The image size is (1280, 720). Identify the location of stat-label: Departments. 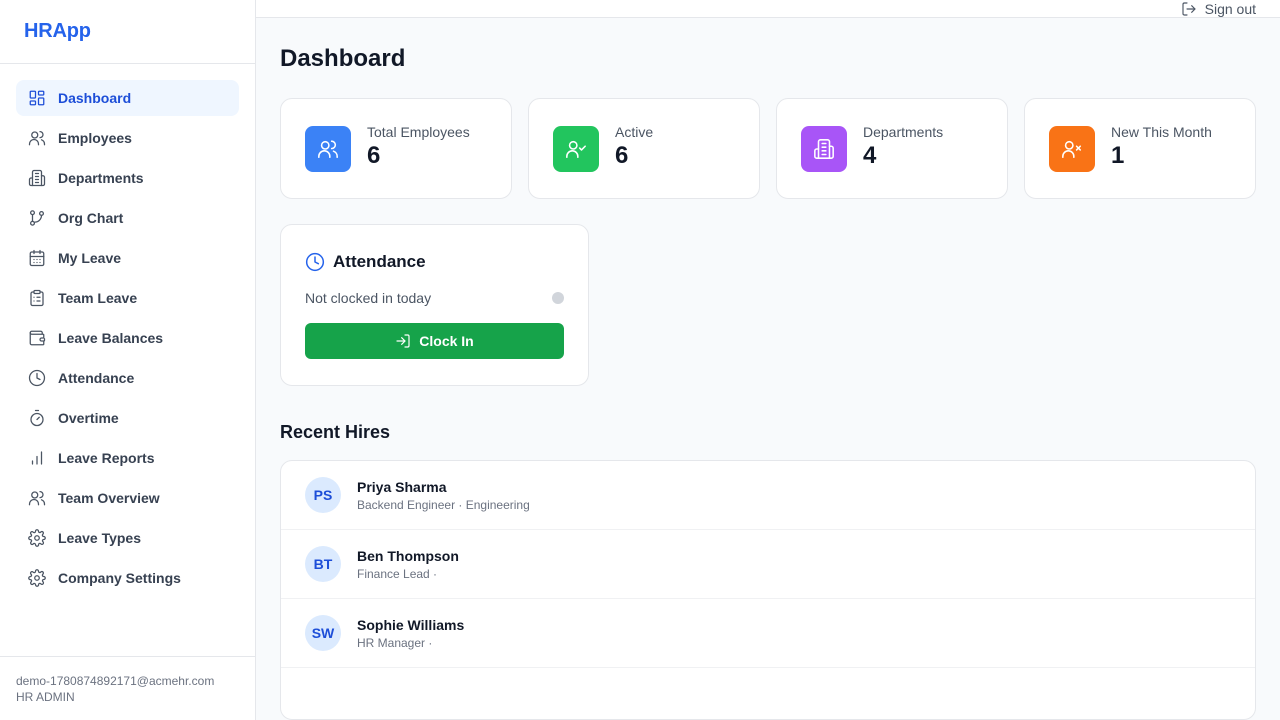
(903, 131).